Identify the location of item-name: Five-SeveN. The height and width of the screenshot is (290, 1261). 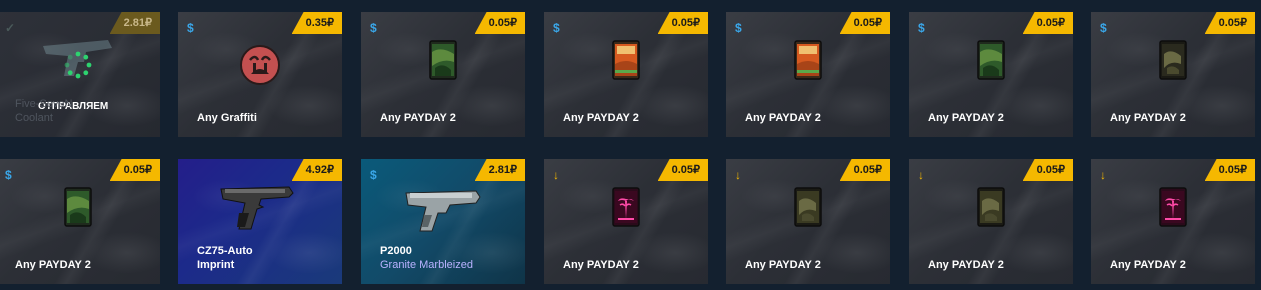
(44, 104).